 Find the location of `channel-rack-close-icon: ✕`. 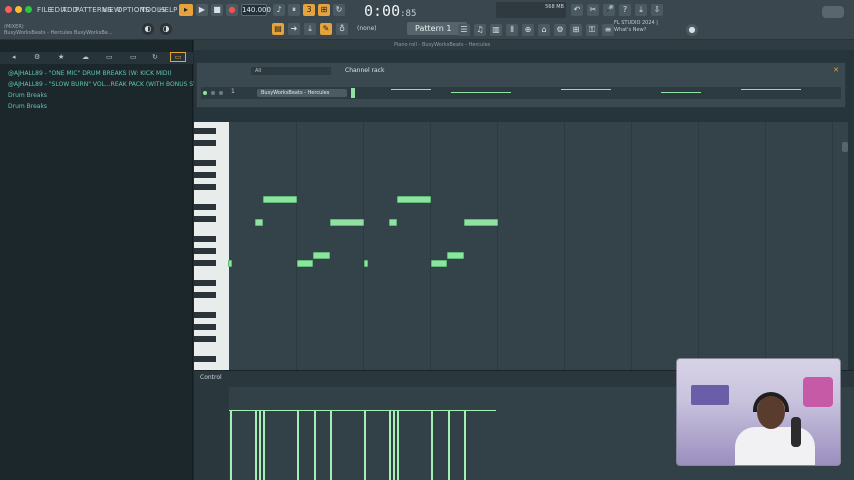

channel-rack-close-icon: ✕ is located at coordinates (836, 70).